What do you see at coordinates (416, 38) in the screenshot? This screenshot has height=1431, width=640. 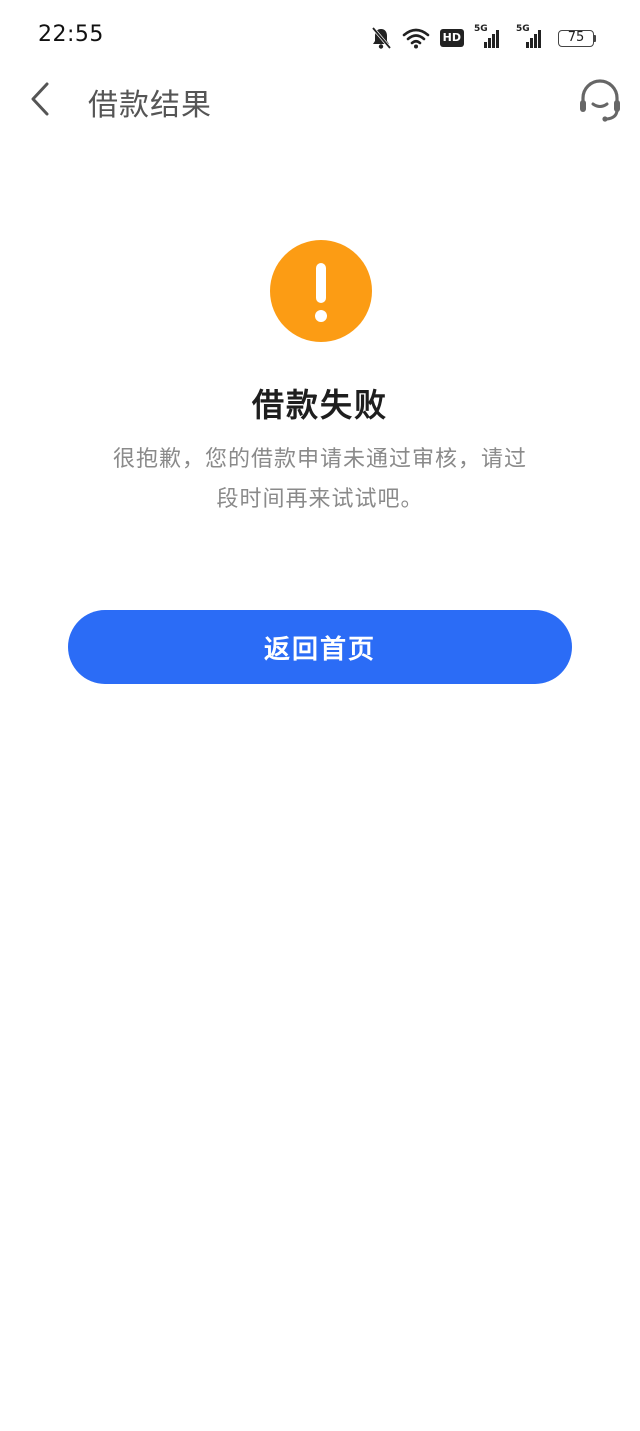 I see `wifi-icon` at bounding box center [416, 38].